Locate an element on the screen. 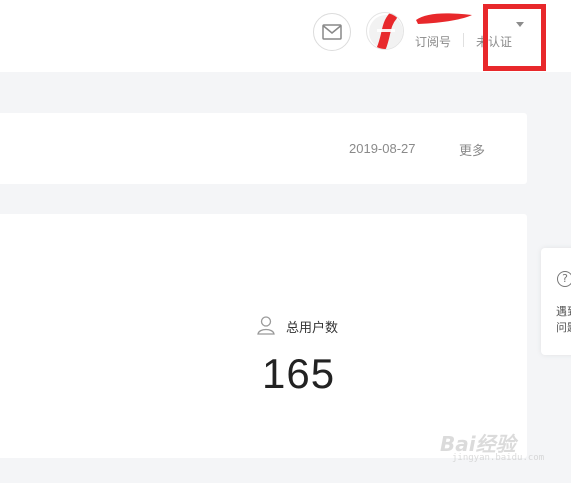 The image size is (571, 483). annotation-highlight-box is located at coordinates (514, 37).